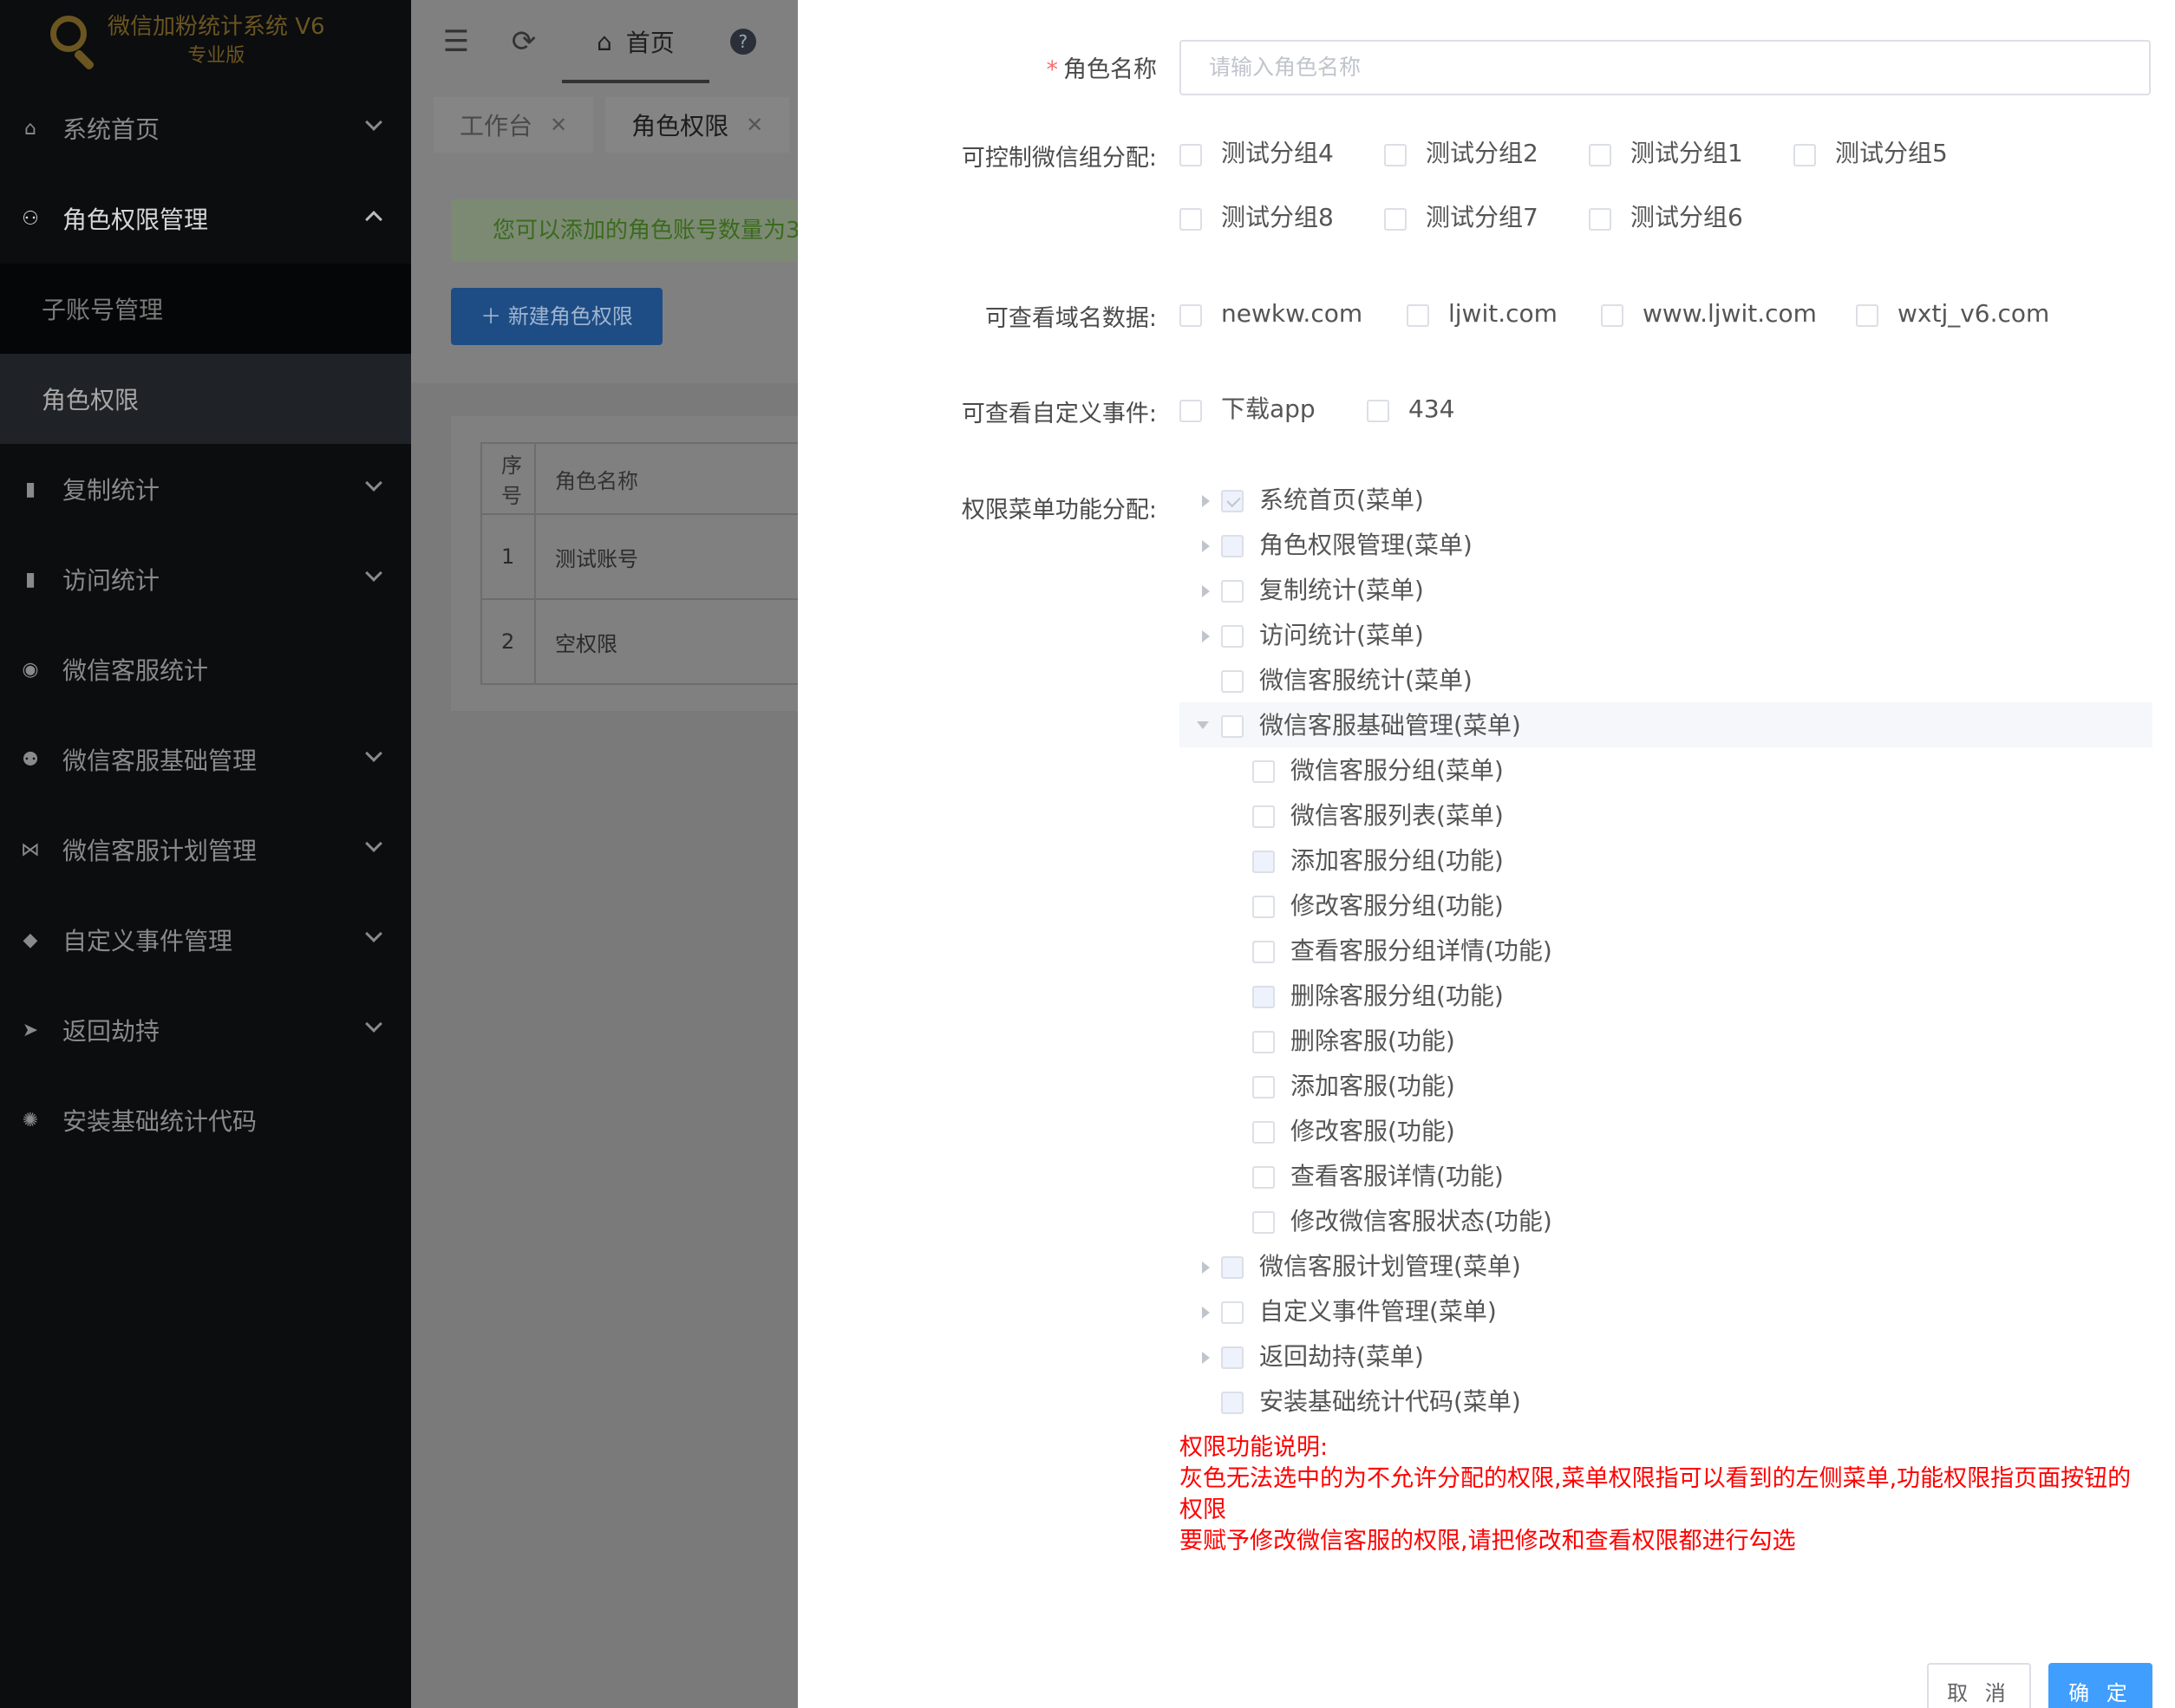 This screenshot has width=2175, height=1708. What do you see at coordinates (30, 940) in the screenshot?
I see `box-icon: ◆` at bounding box center [30, 940].